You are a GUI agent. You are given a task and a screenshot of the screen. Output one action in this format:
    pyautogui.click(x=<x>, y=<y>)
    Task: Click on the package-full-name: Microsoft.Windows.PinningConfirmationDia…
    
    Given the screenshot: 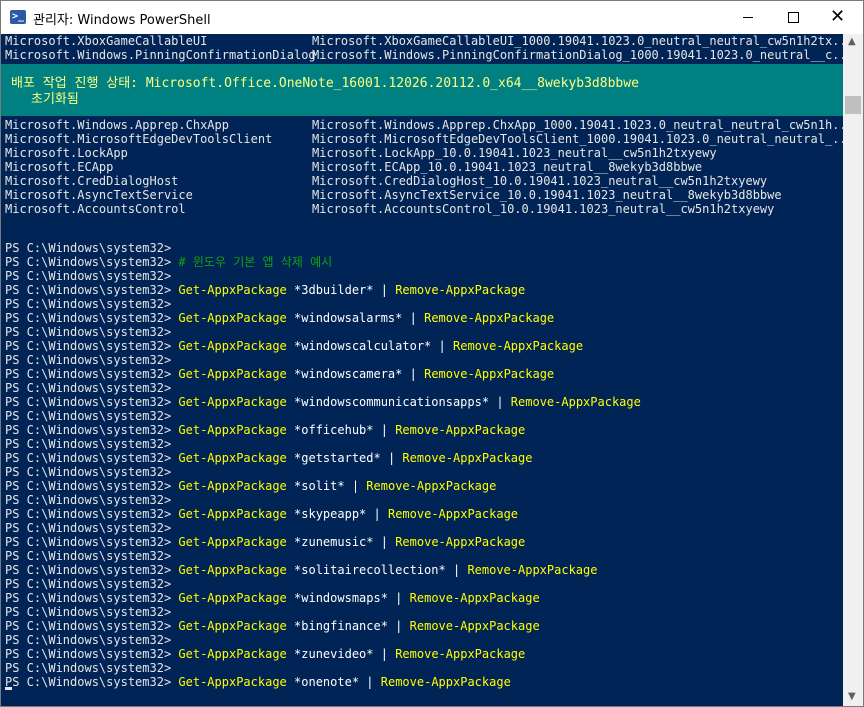 What is the action you would take?
    pyautogui.click(x=577, y=55)
    